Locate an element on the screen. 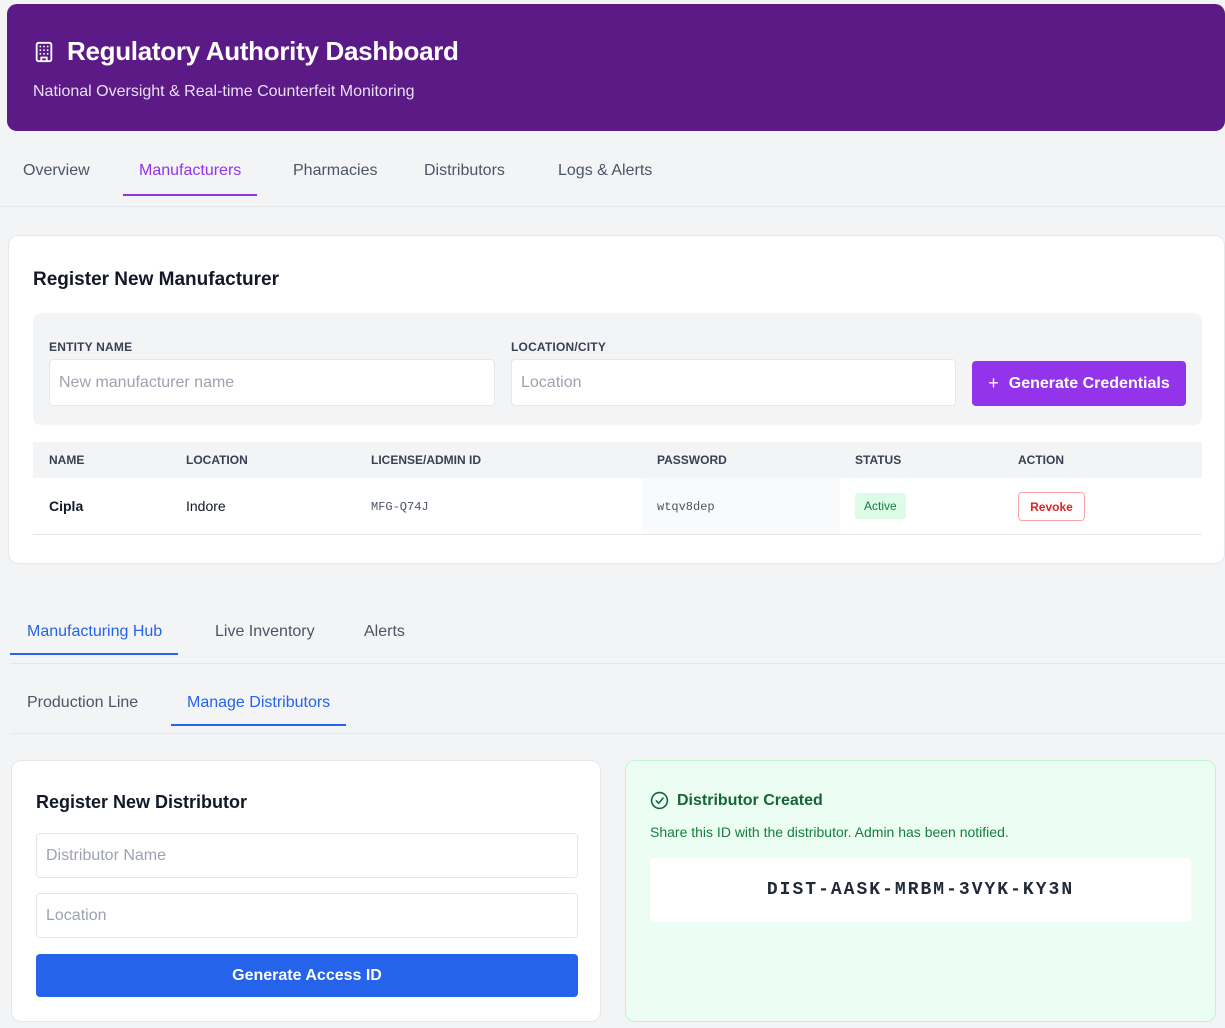 Image resolution: width=1225 pixels, height=1028 pixels. success-title-row: Distributor Created is located at coordinates (736, 800).